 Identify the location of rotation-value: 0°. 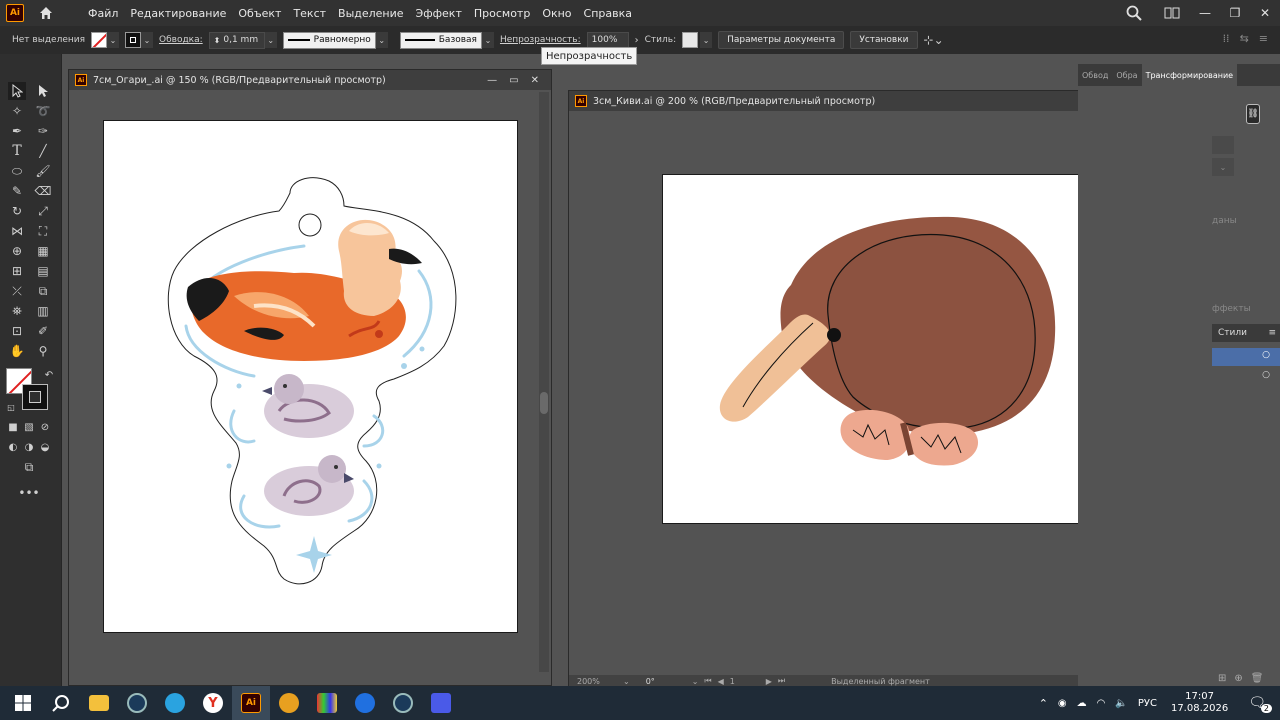
(666, 681).